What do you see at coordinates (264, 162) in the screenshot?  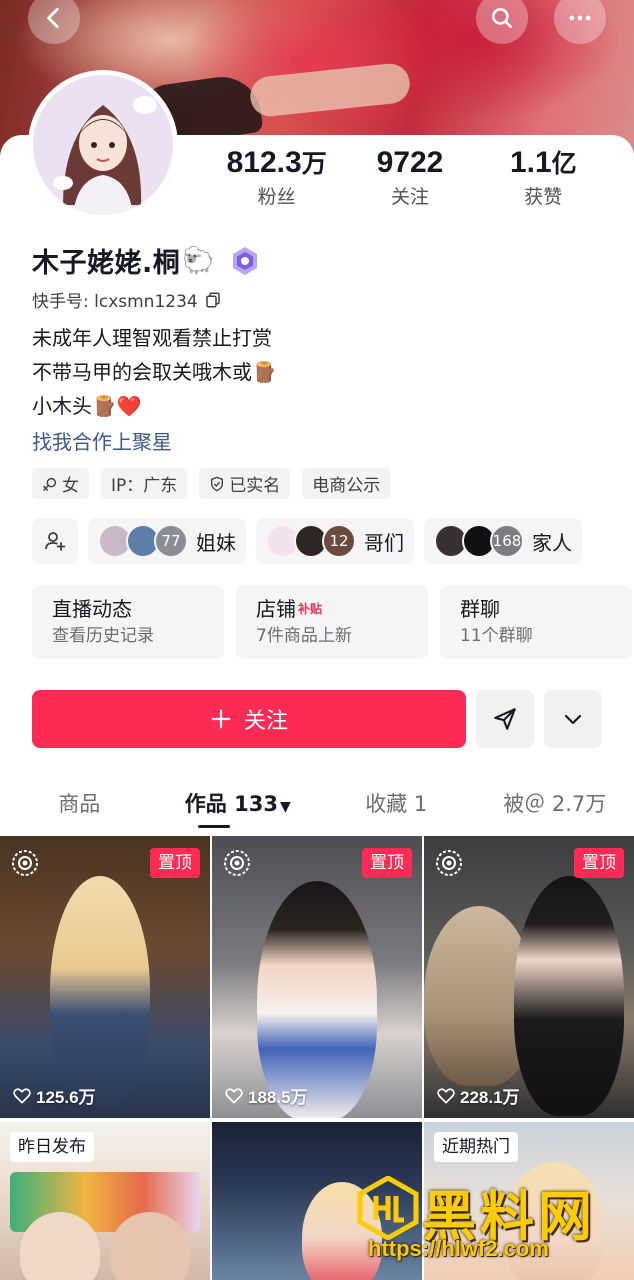 I see `stat-value: 812.3` at bounding box center [264, 162].